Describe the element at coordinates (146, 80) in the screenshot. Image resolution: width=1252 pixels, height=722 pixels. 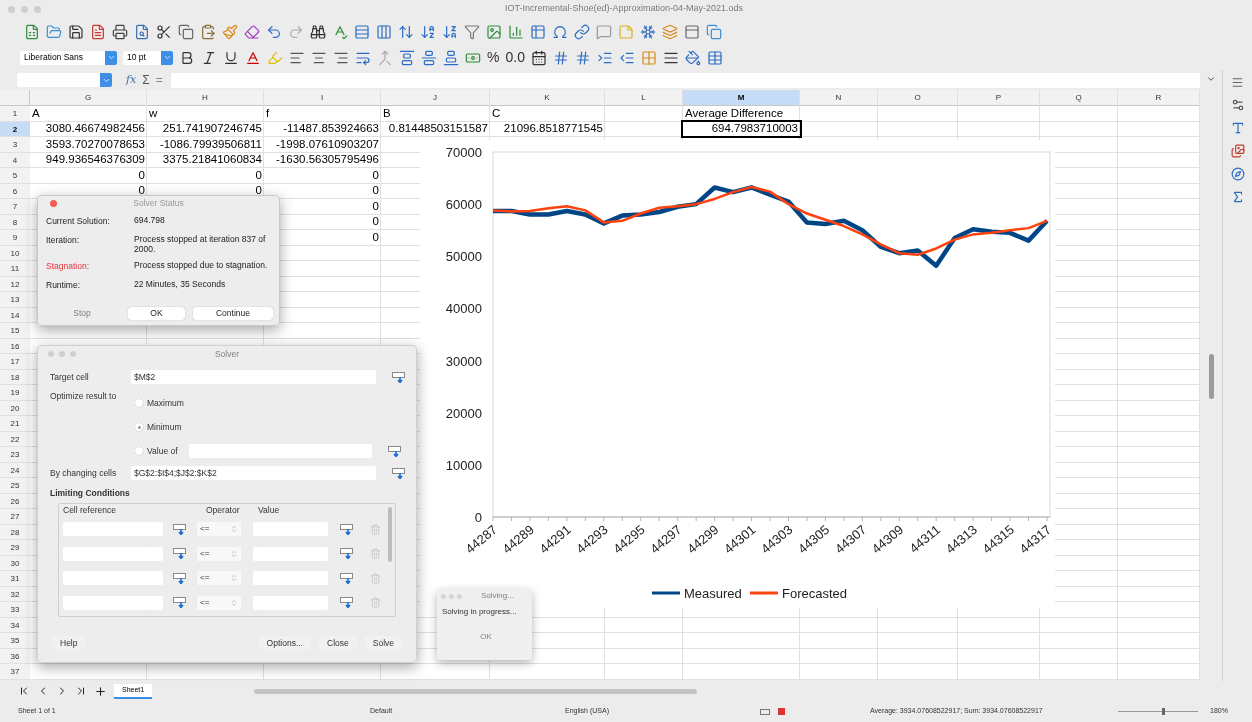
I see `sum-button: Σ` at that location.